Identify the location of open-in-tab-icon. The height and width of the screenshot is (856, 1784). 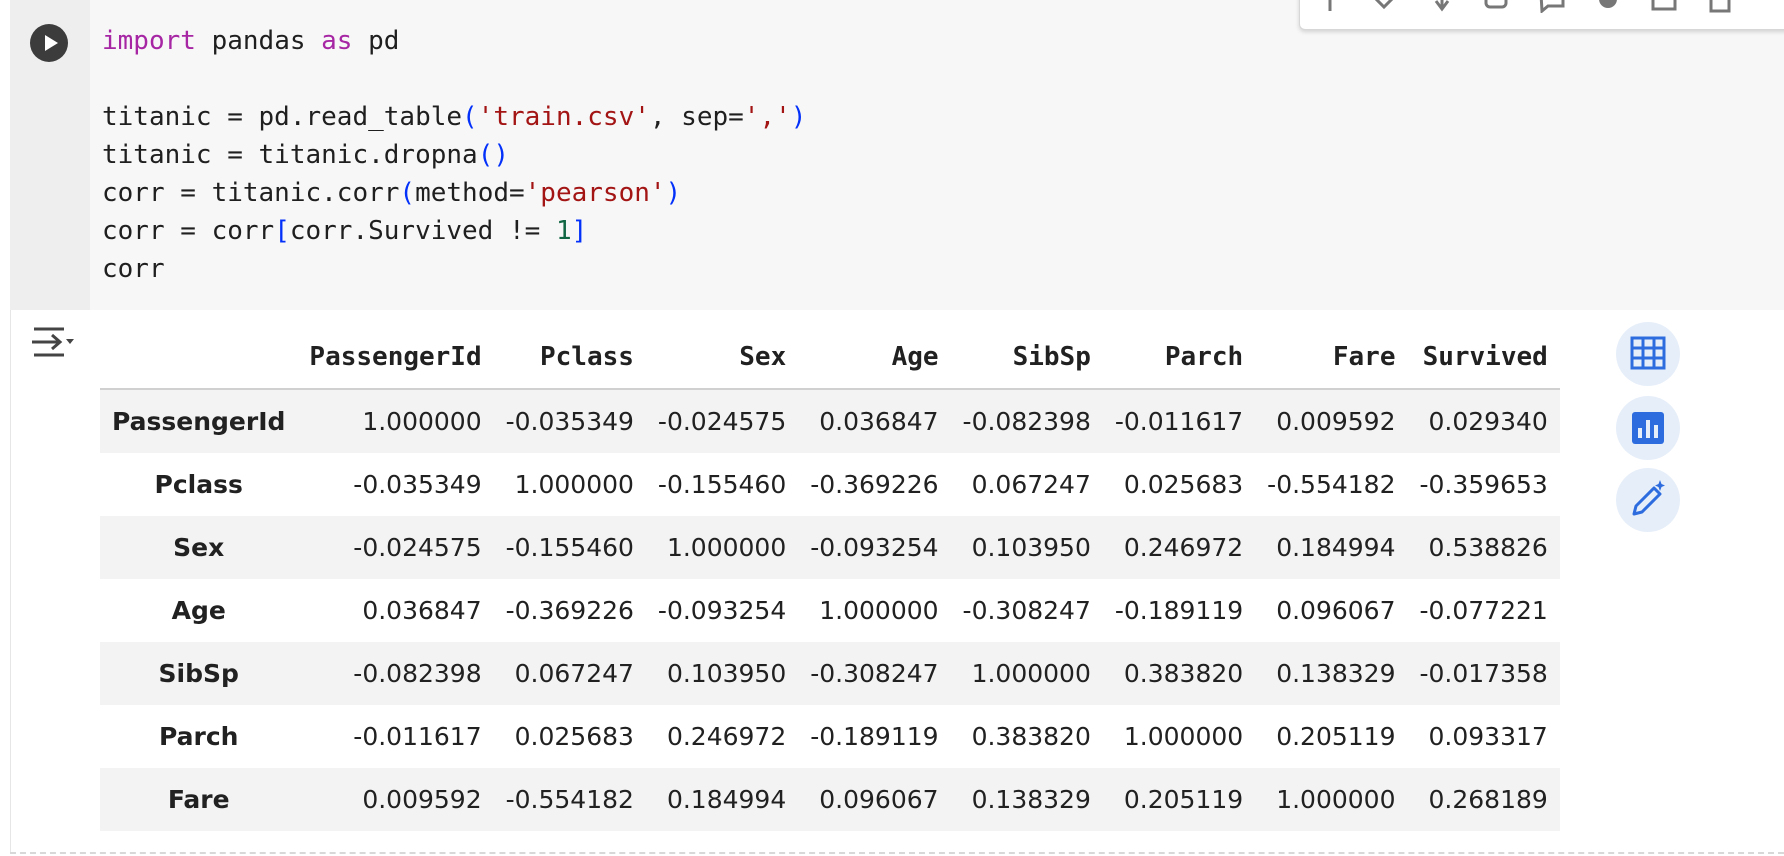
(1664, 6).